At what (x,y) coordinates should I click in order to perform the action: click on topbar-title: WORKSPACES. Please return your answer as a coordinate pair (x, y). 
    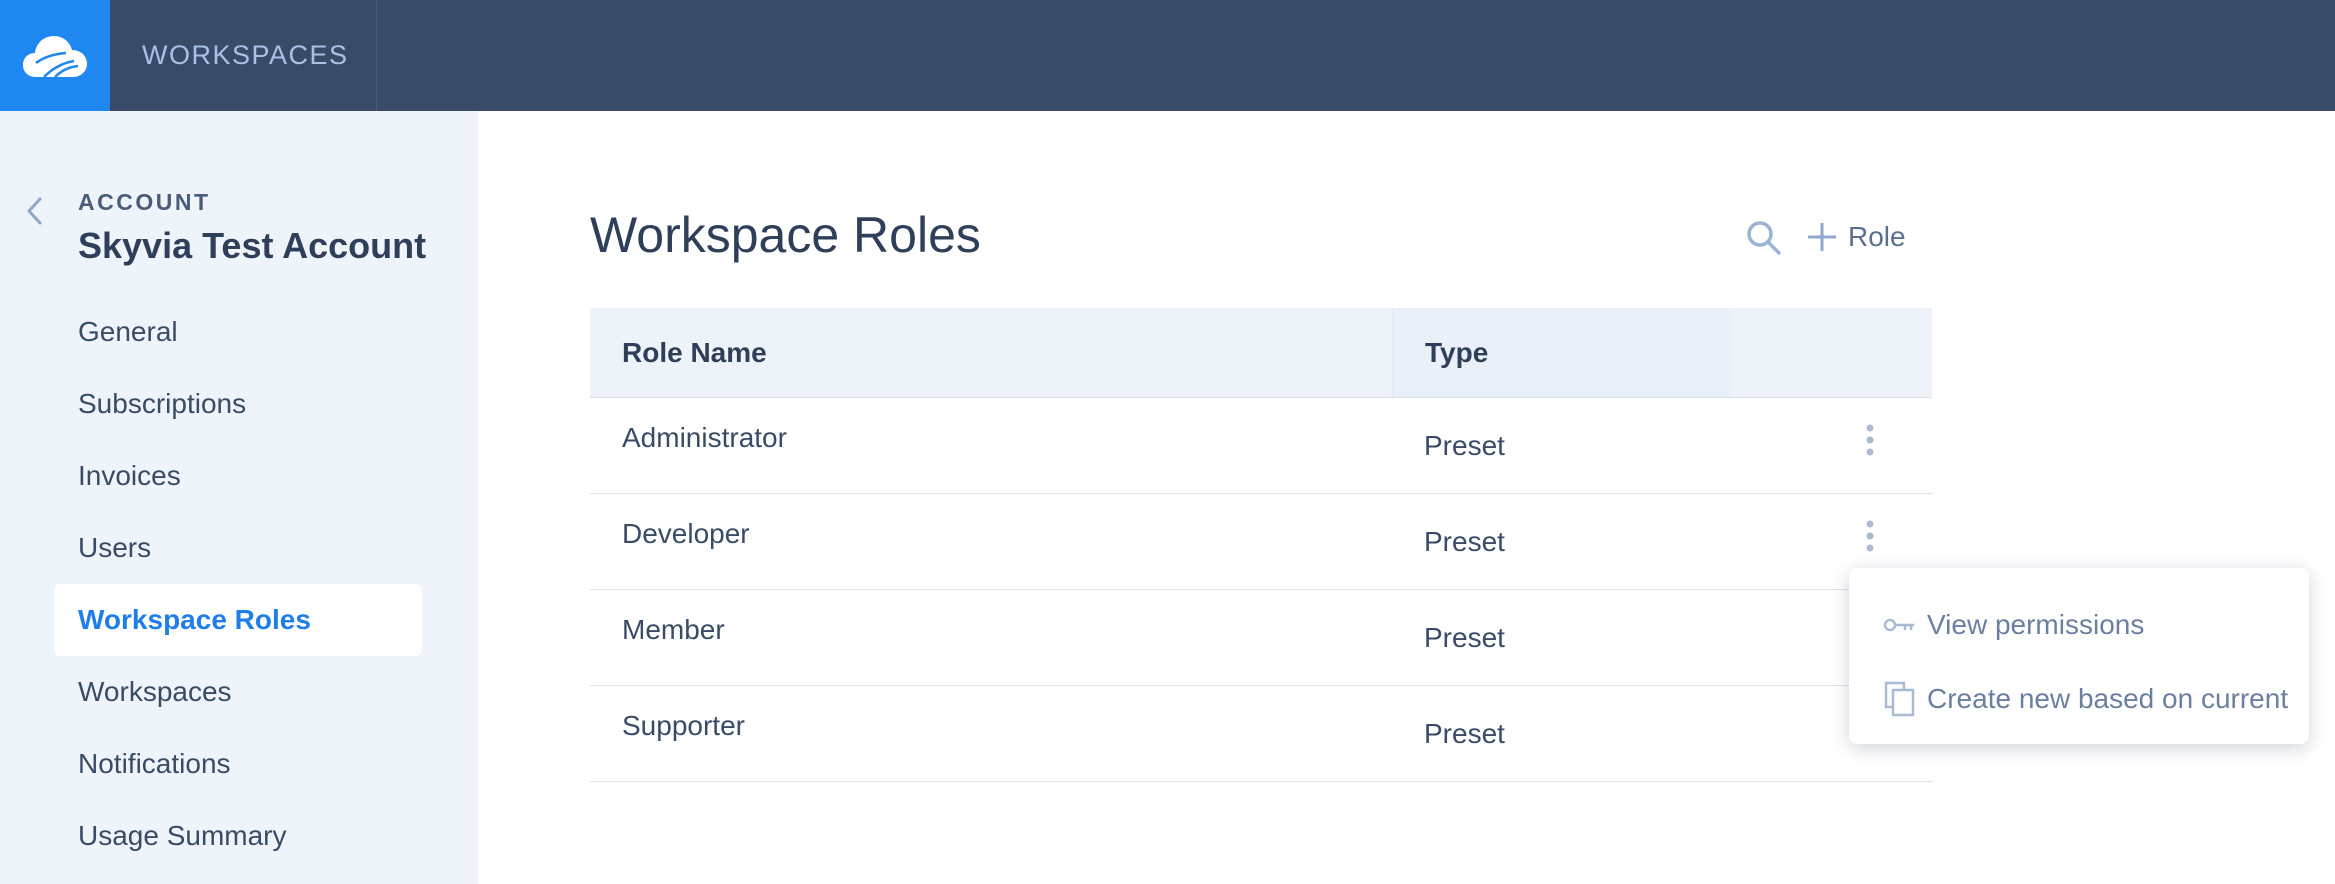
    Looking at the image, I should click on (245, 55).